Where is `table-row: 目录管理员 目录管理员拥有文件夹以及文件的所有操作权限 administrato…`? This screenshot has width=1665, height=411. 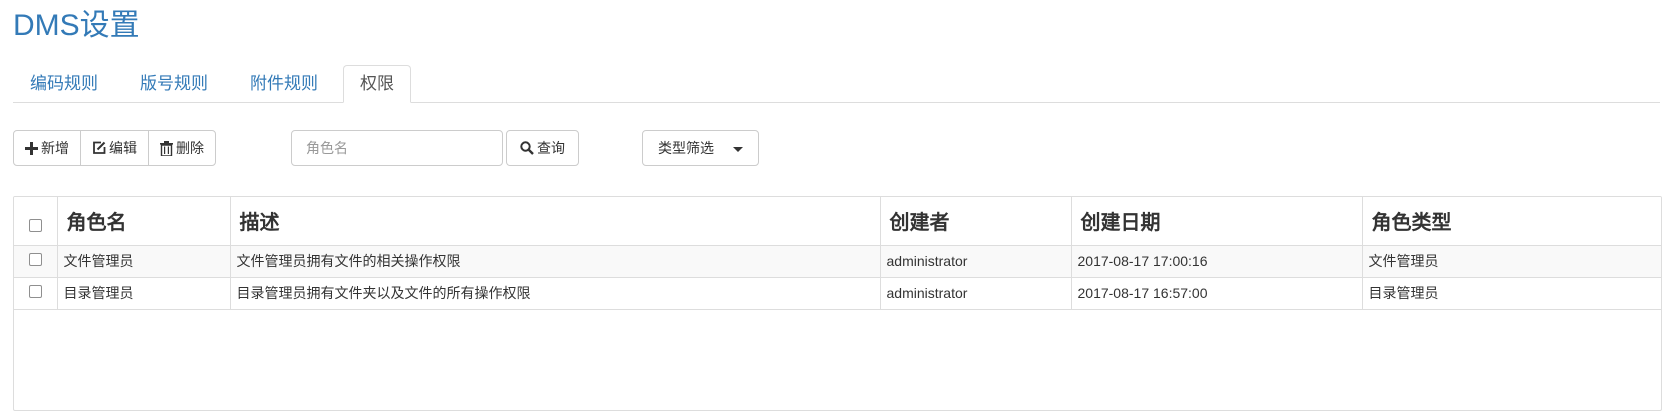 table-row: 目录管理员 目录管理员拥有文件夹以及文件的所有操作权限 administrato… is located at coordinates (837, 293).